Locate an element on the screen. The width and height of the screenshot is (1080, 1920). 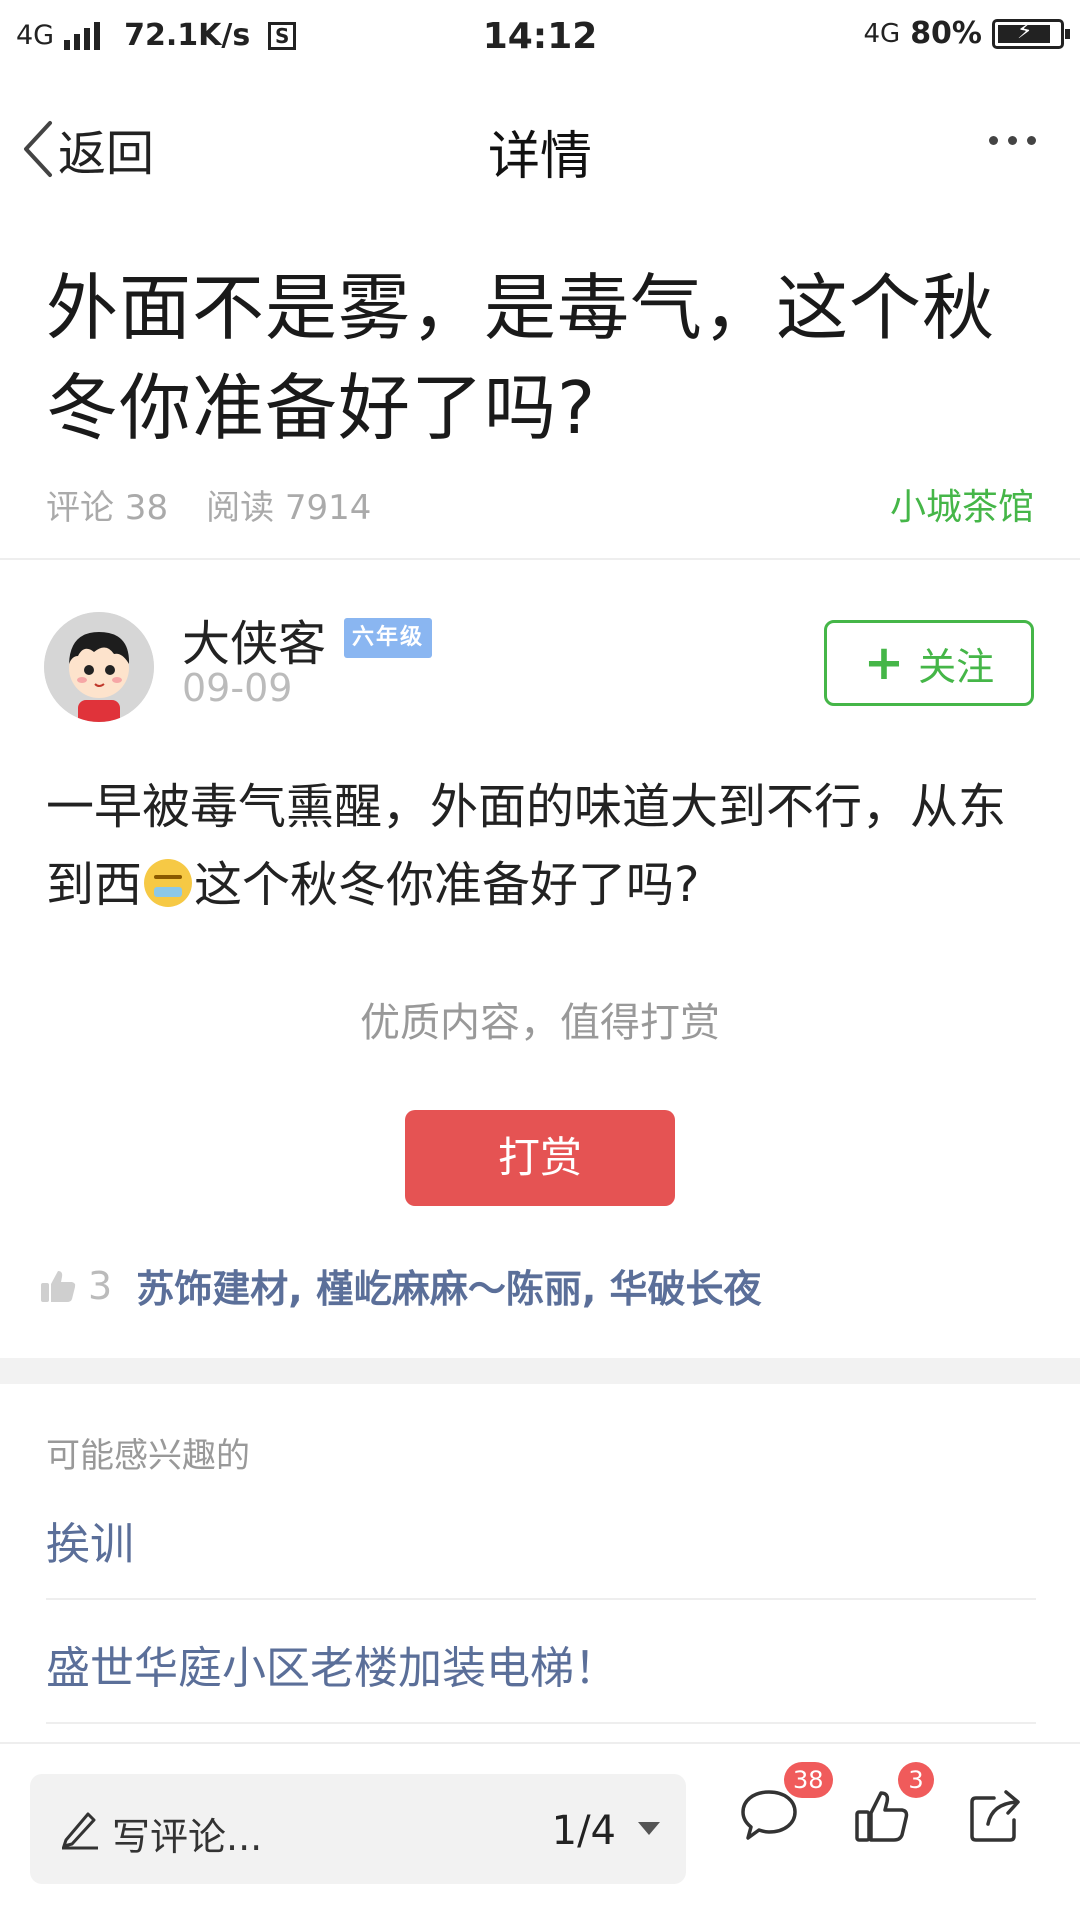
article-meta: 评论 38 阅读 7914 is located at coordinates (208, 504).